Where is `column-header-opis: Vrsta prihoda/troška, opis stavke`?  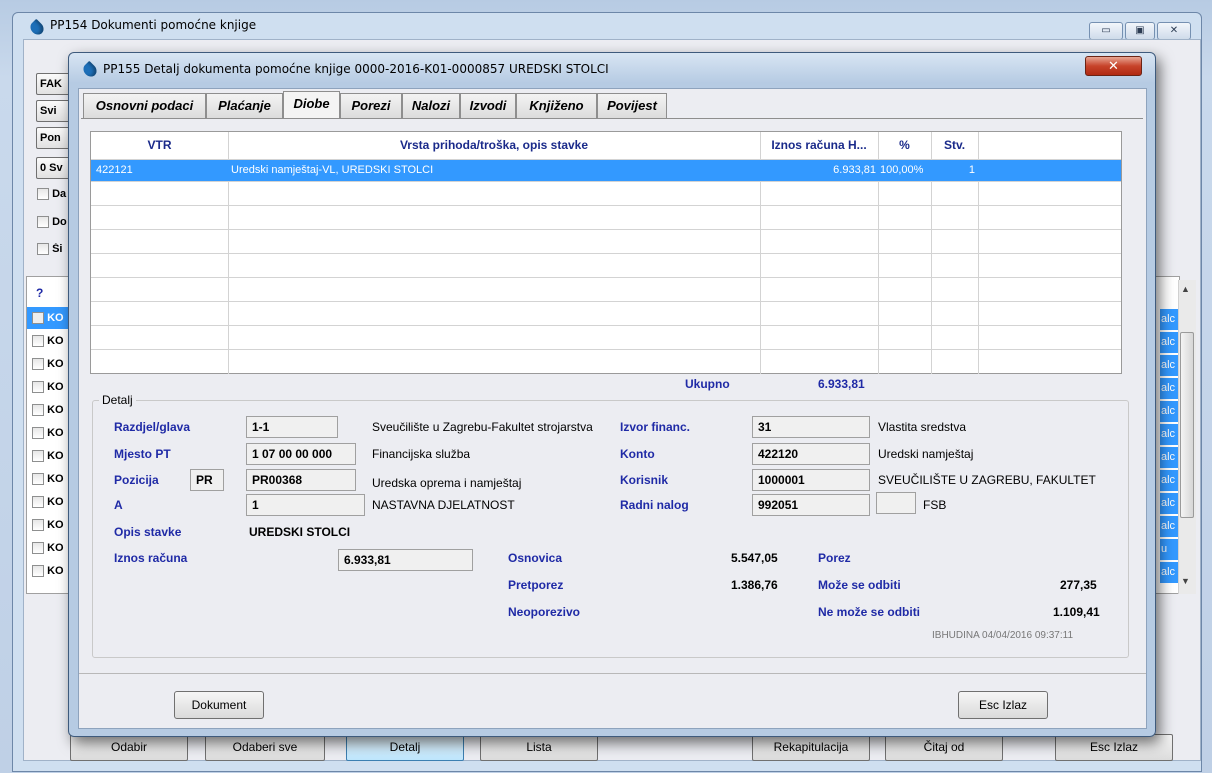 column-header-opis: Vrsta prihoda/troška, opis stavke is located at coordinates (494, 145).